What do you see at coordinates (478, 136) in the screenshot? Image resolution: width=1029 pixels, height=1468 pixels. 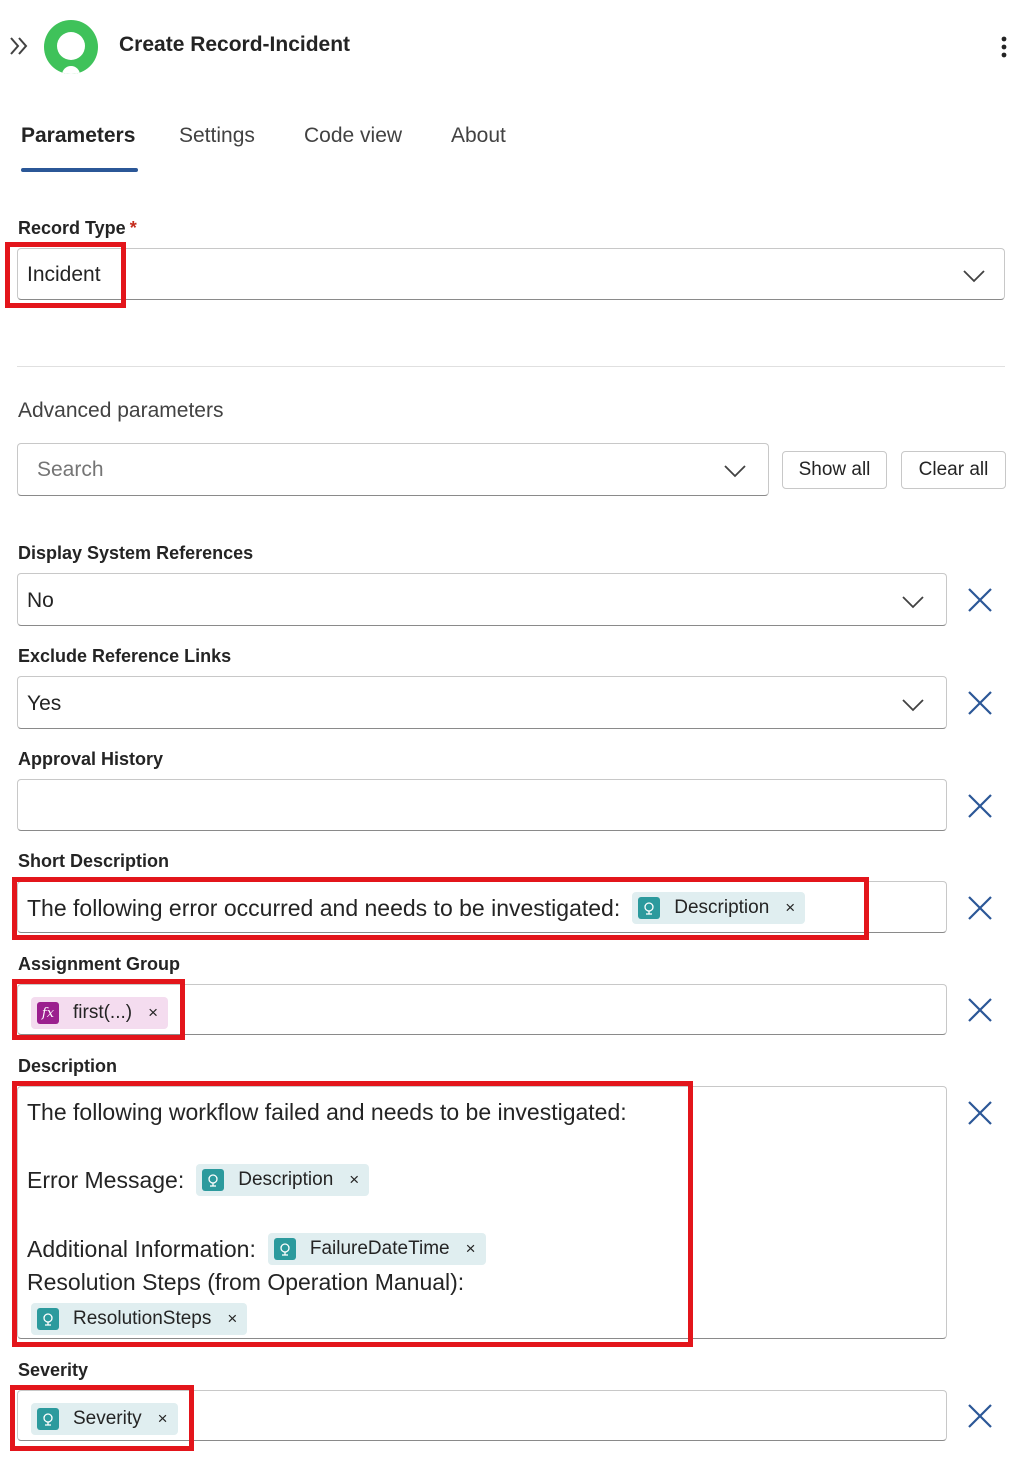 I see `tab-about: About` at bounding box center [478, 136].